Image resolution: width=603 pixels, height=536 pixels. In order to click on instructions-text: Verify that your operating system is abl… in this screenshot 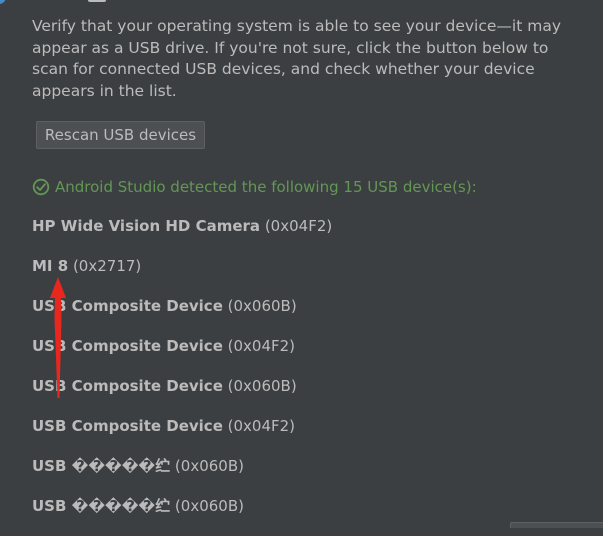, I will do `click(296, 58)`.